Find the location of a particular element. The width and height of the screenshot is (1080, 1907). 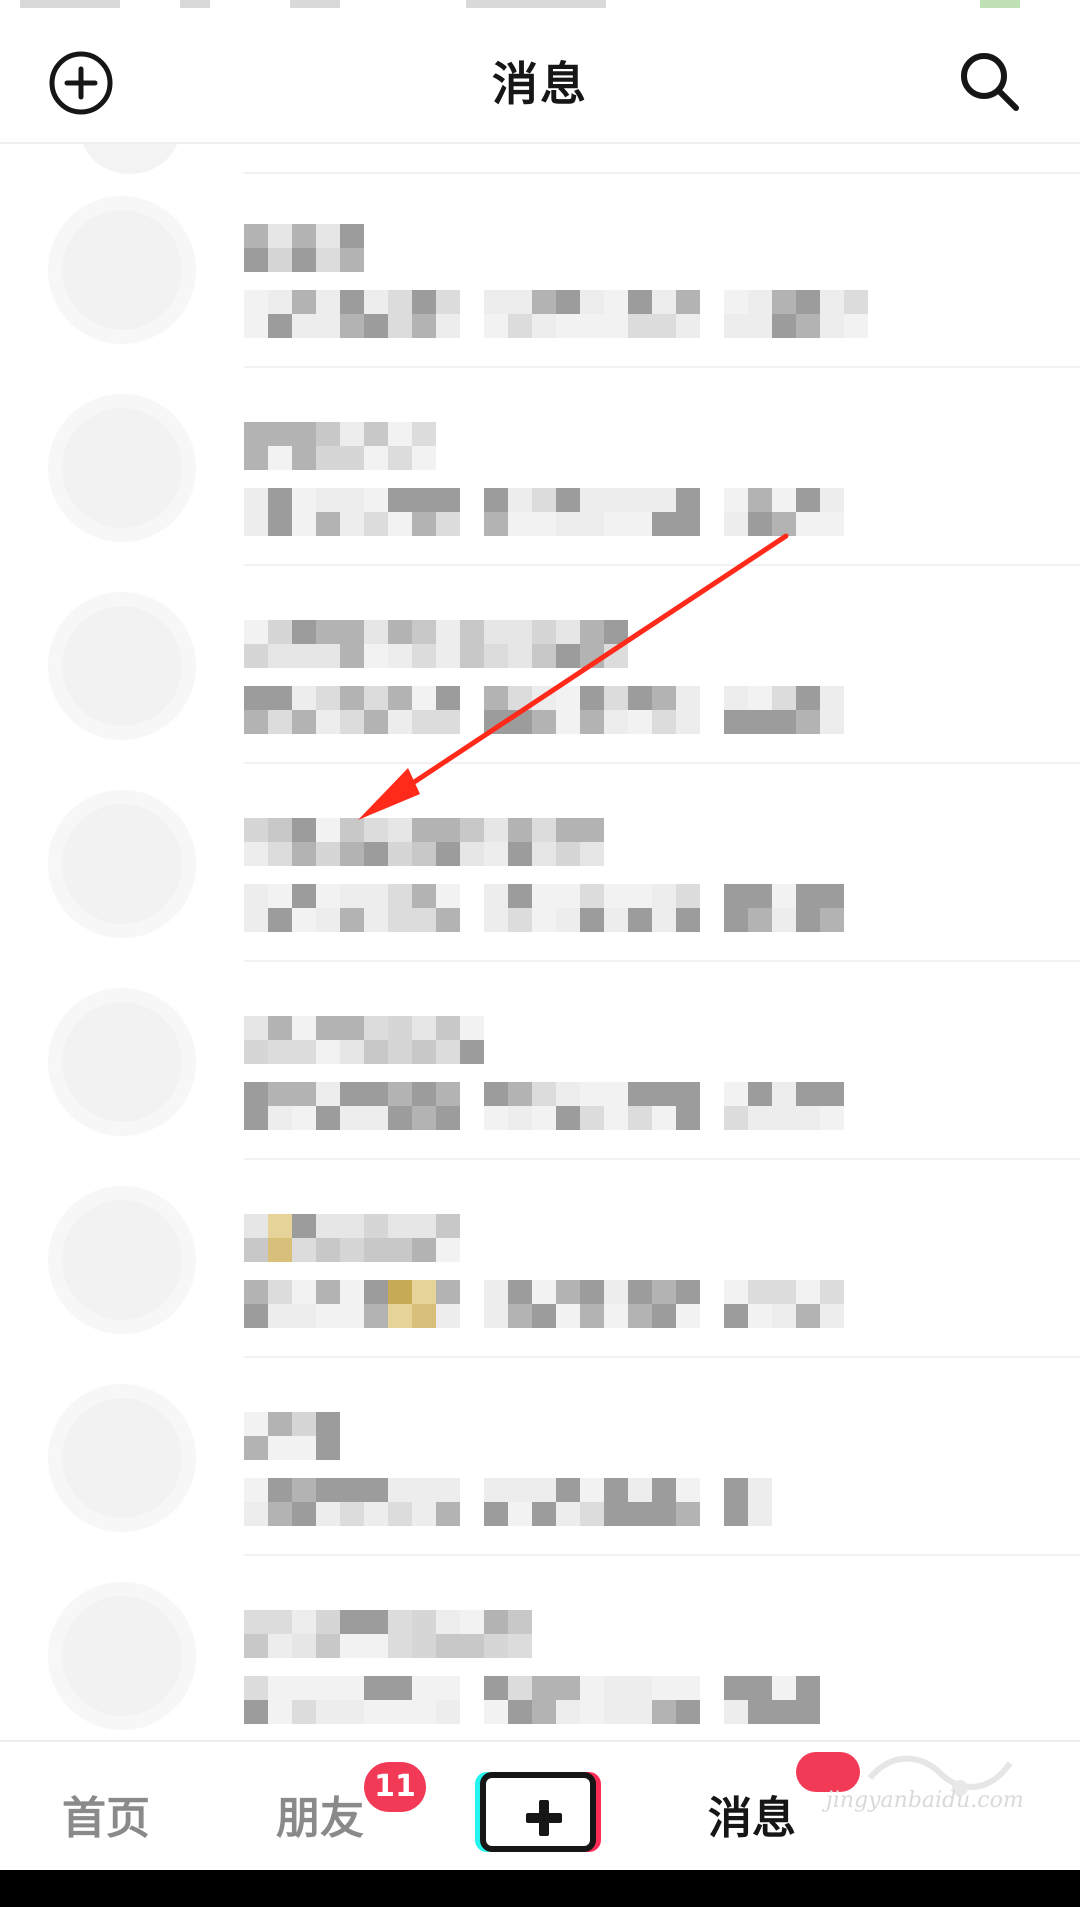

create-button is located at coordinates (538, 1812).